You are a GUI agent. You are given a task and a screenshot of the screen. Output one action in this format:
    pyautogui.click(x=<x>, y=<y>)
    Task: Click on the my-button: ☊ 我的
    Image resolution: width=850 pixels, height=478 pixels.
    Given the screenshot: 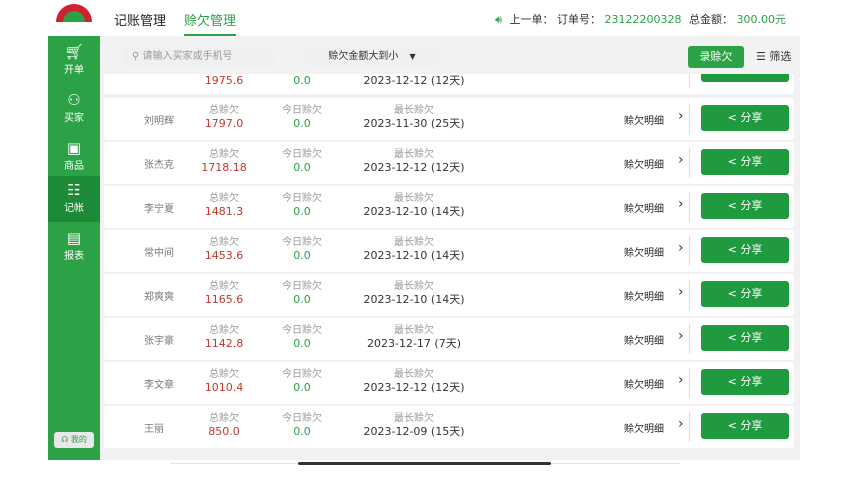 What is the action you would take?
    pyautogui.click(x=74, y=440)
    